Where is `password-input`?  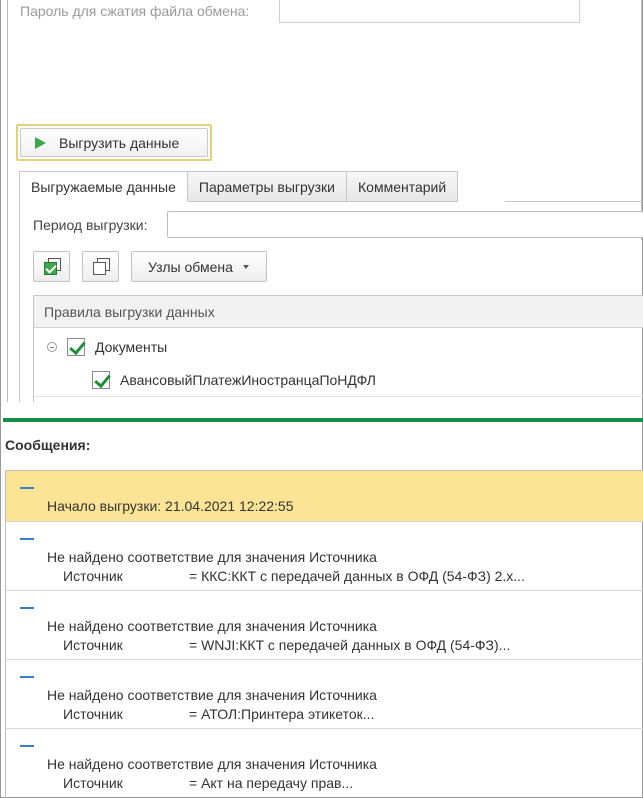
password-input is located at coordinates (429, 11).